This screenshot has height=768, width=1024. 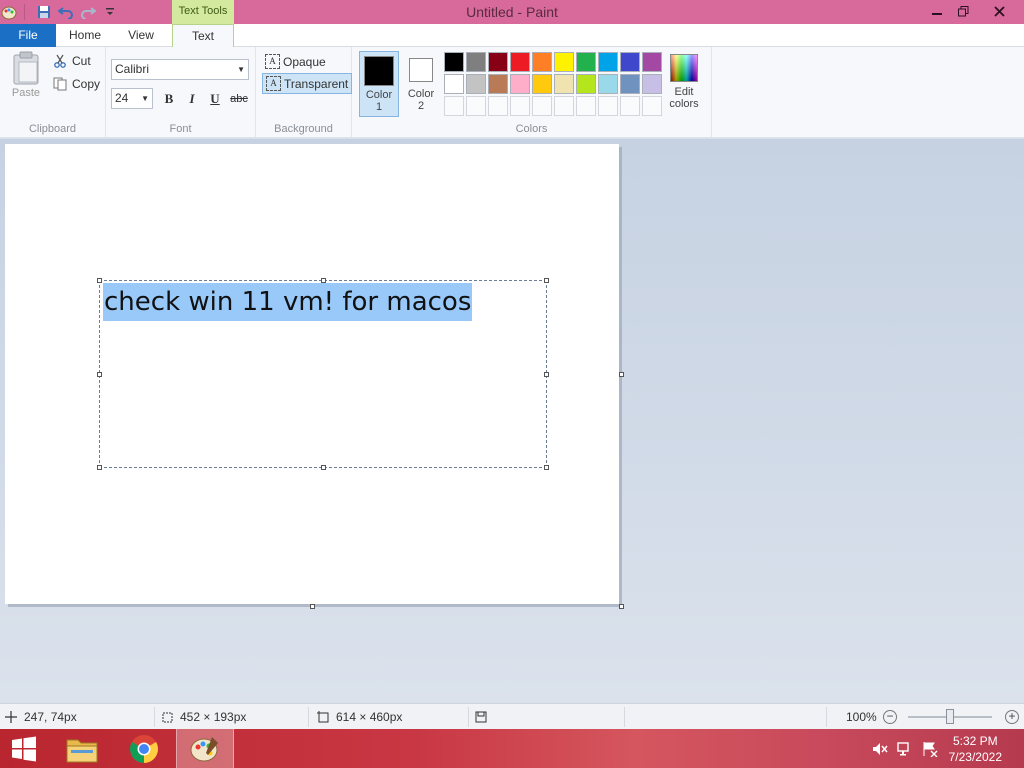 I want to click on tab-home: Home, so click(x=85, y=35).